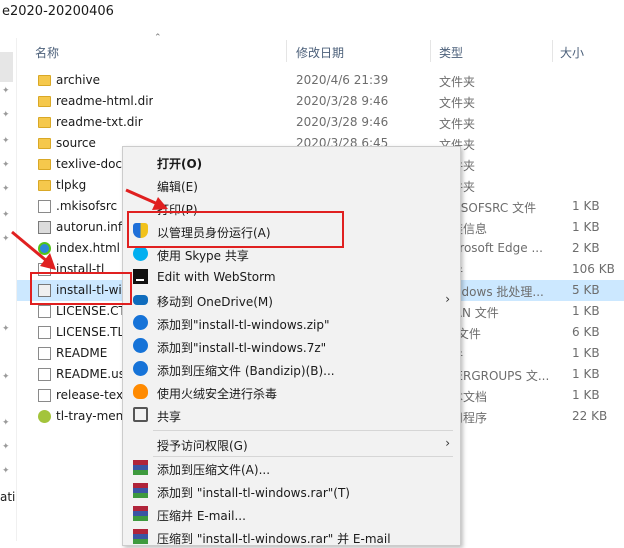  Describe the element at coordinates (202, 446) in the screenshot. I see `menu-item-label: 授予访问权限(G)` at that location.